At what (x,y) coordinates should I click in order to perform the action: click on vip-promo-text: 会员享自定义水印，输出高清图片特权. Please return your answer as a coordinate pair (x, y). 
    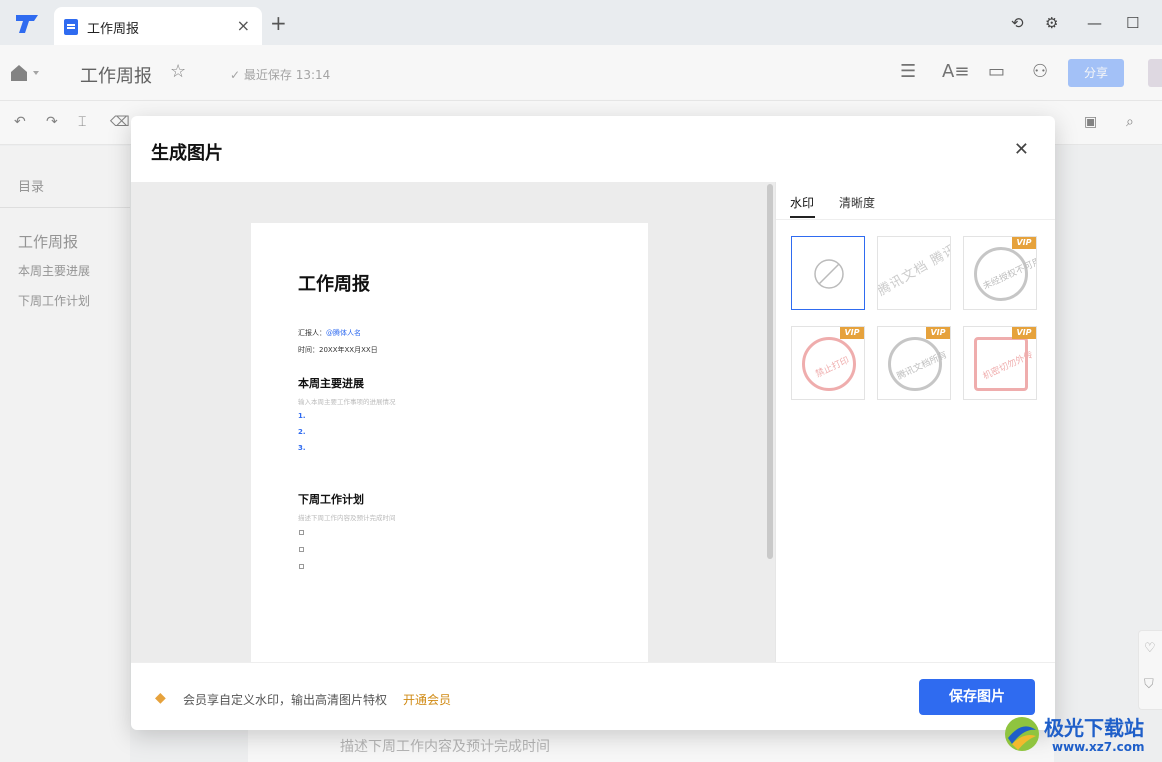
    Looking at the image, I should click on (285, 700).